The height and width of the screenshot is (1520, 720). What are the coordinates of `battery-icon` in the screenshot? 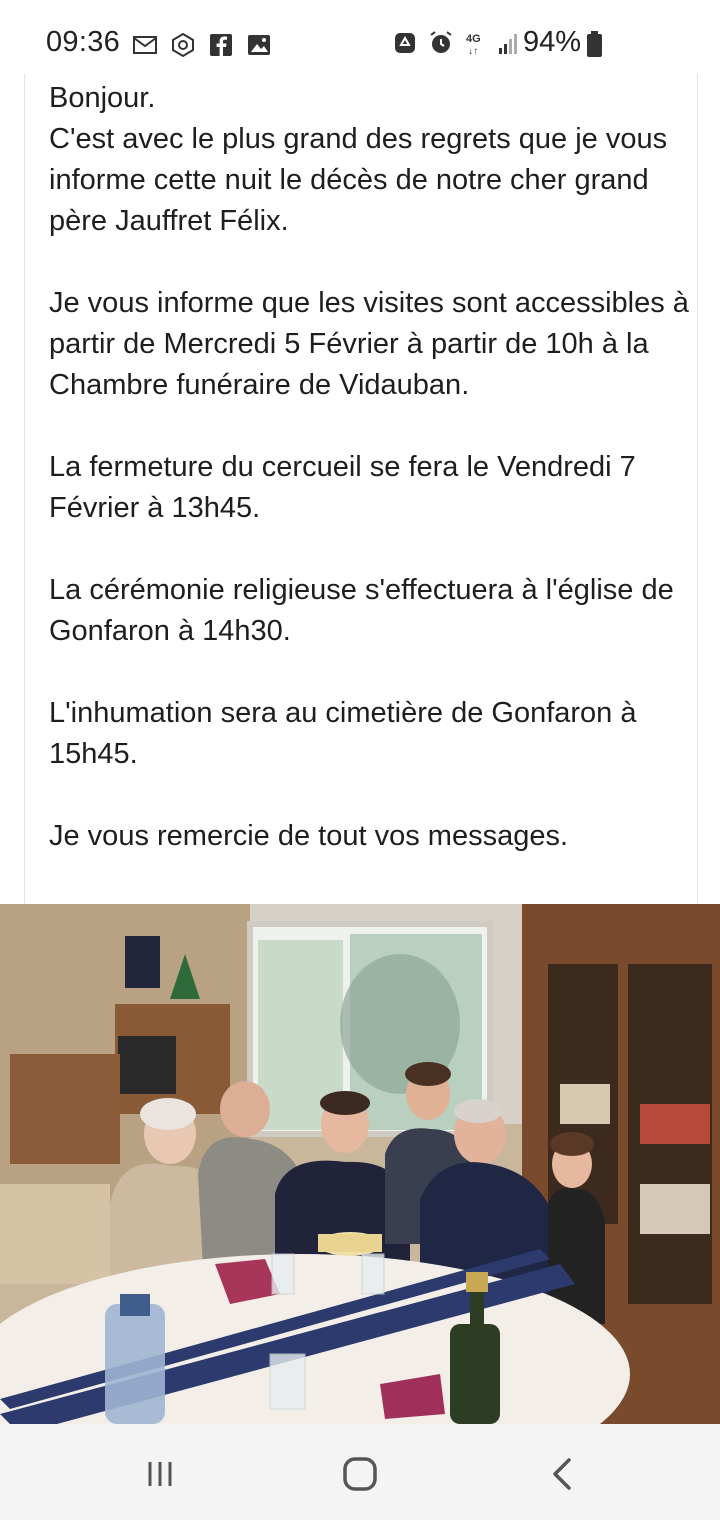 It's located at (594, 44).